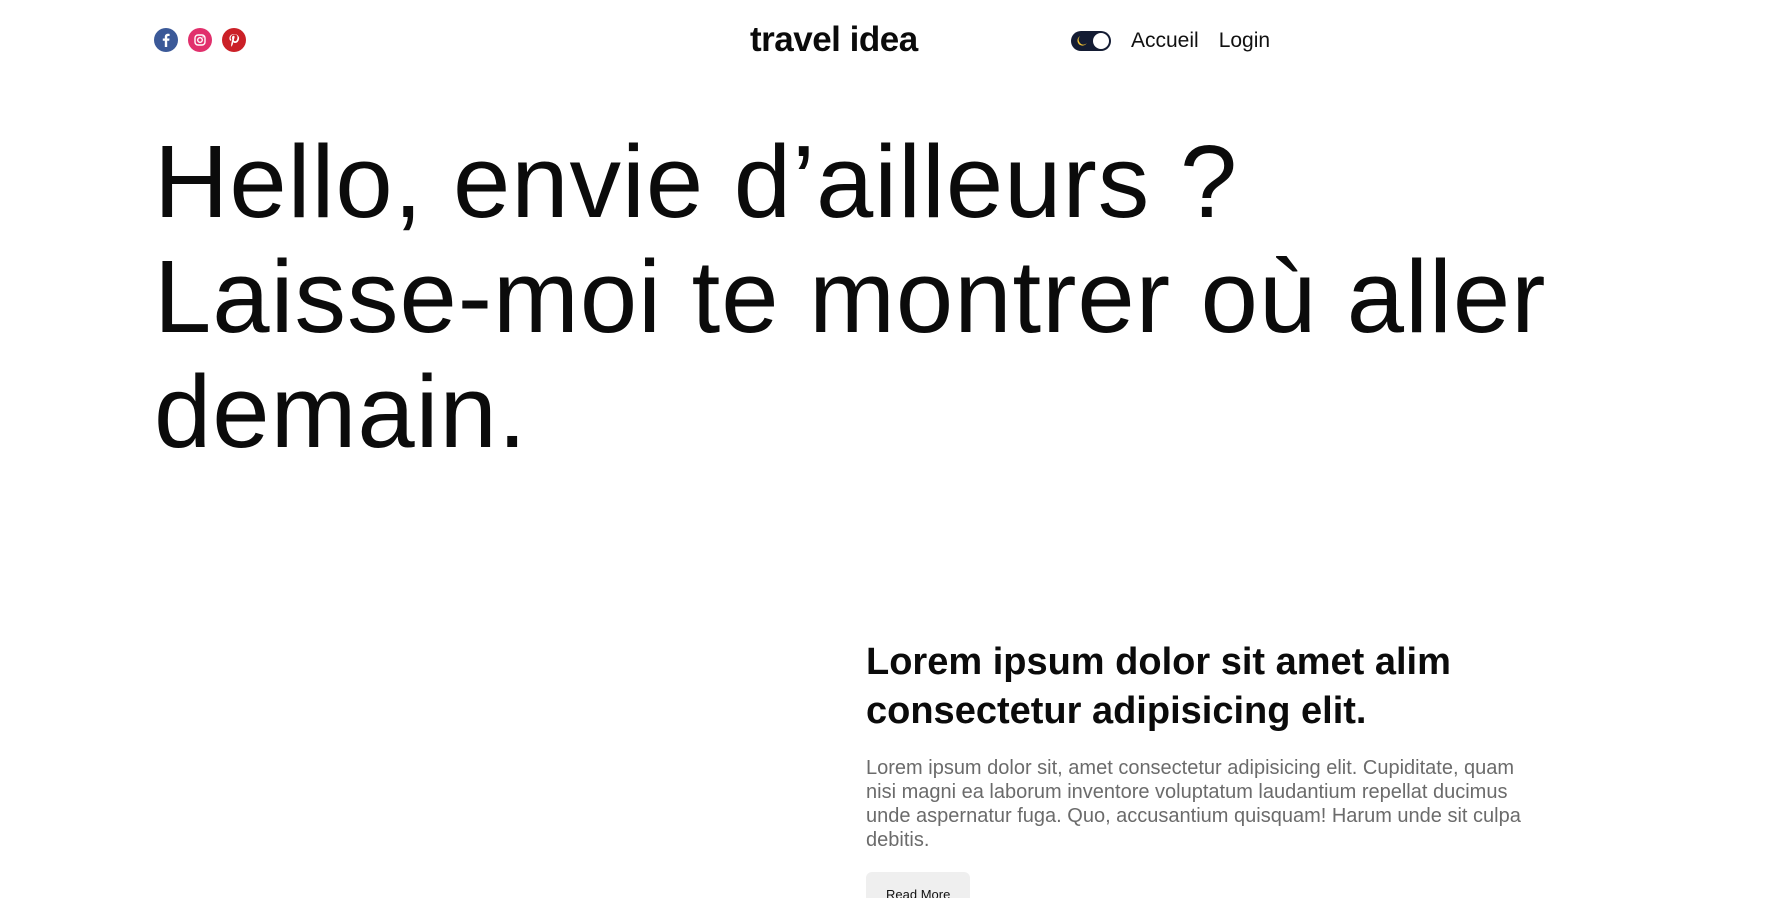 This screenshot has width=1772, height=898. I want to click on instagram-icon, so click(200, 40).